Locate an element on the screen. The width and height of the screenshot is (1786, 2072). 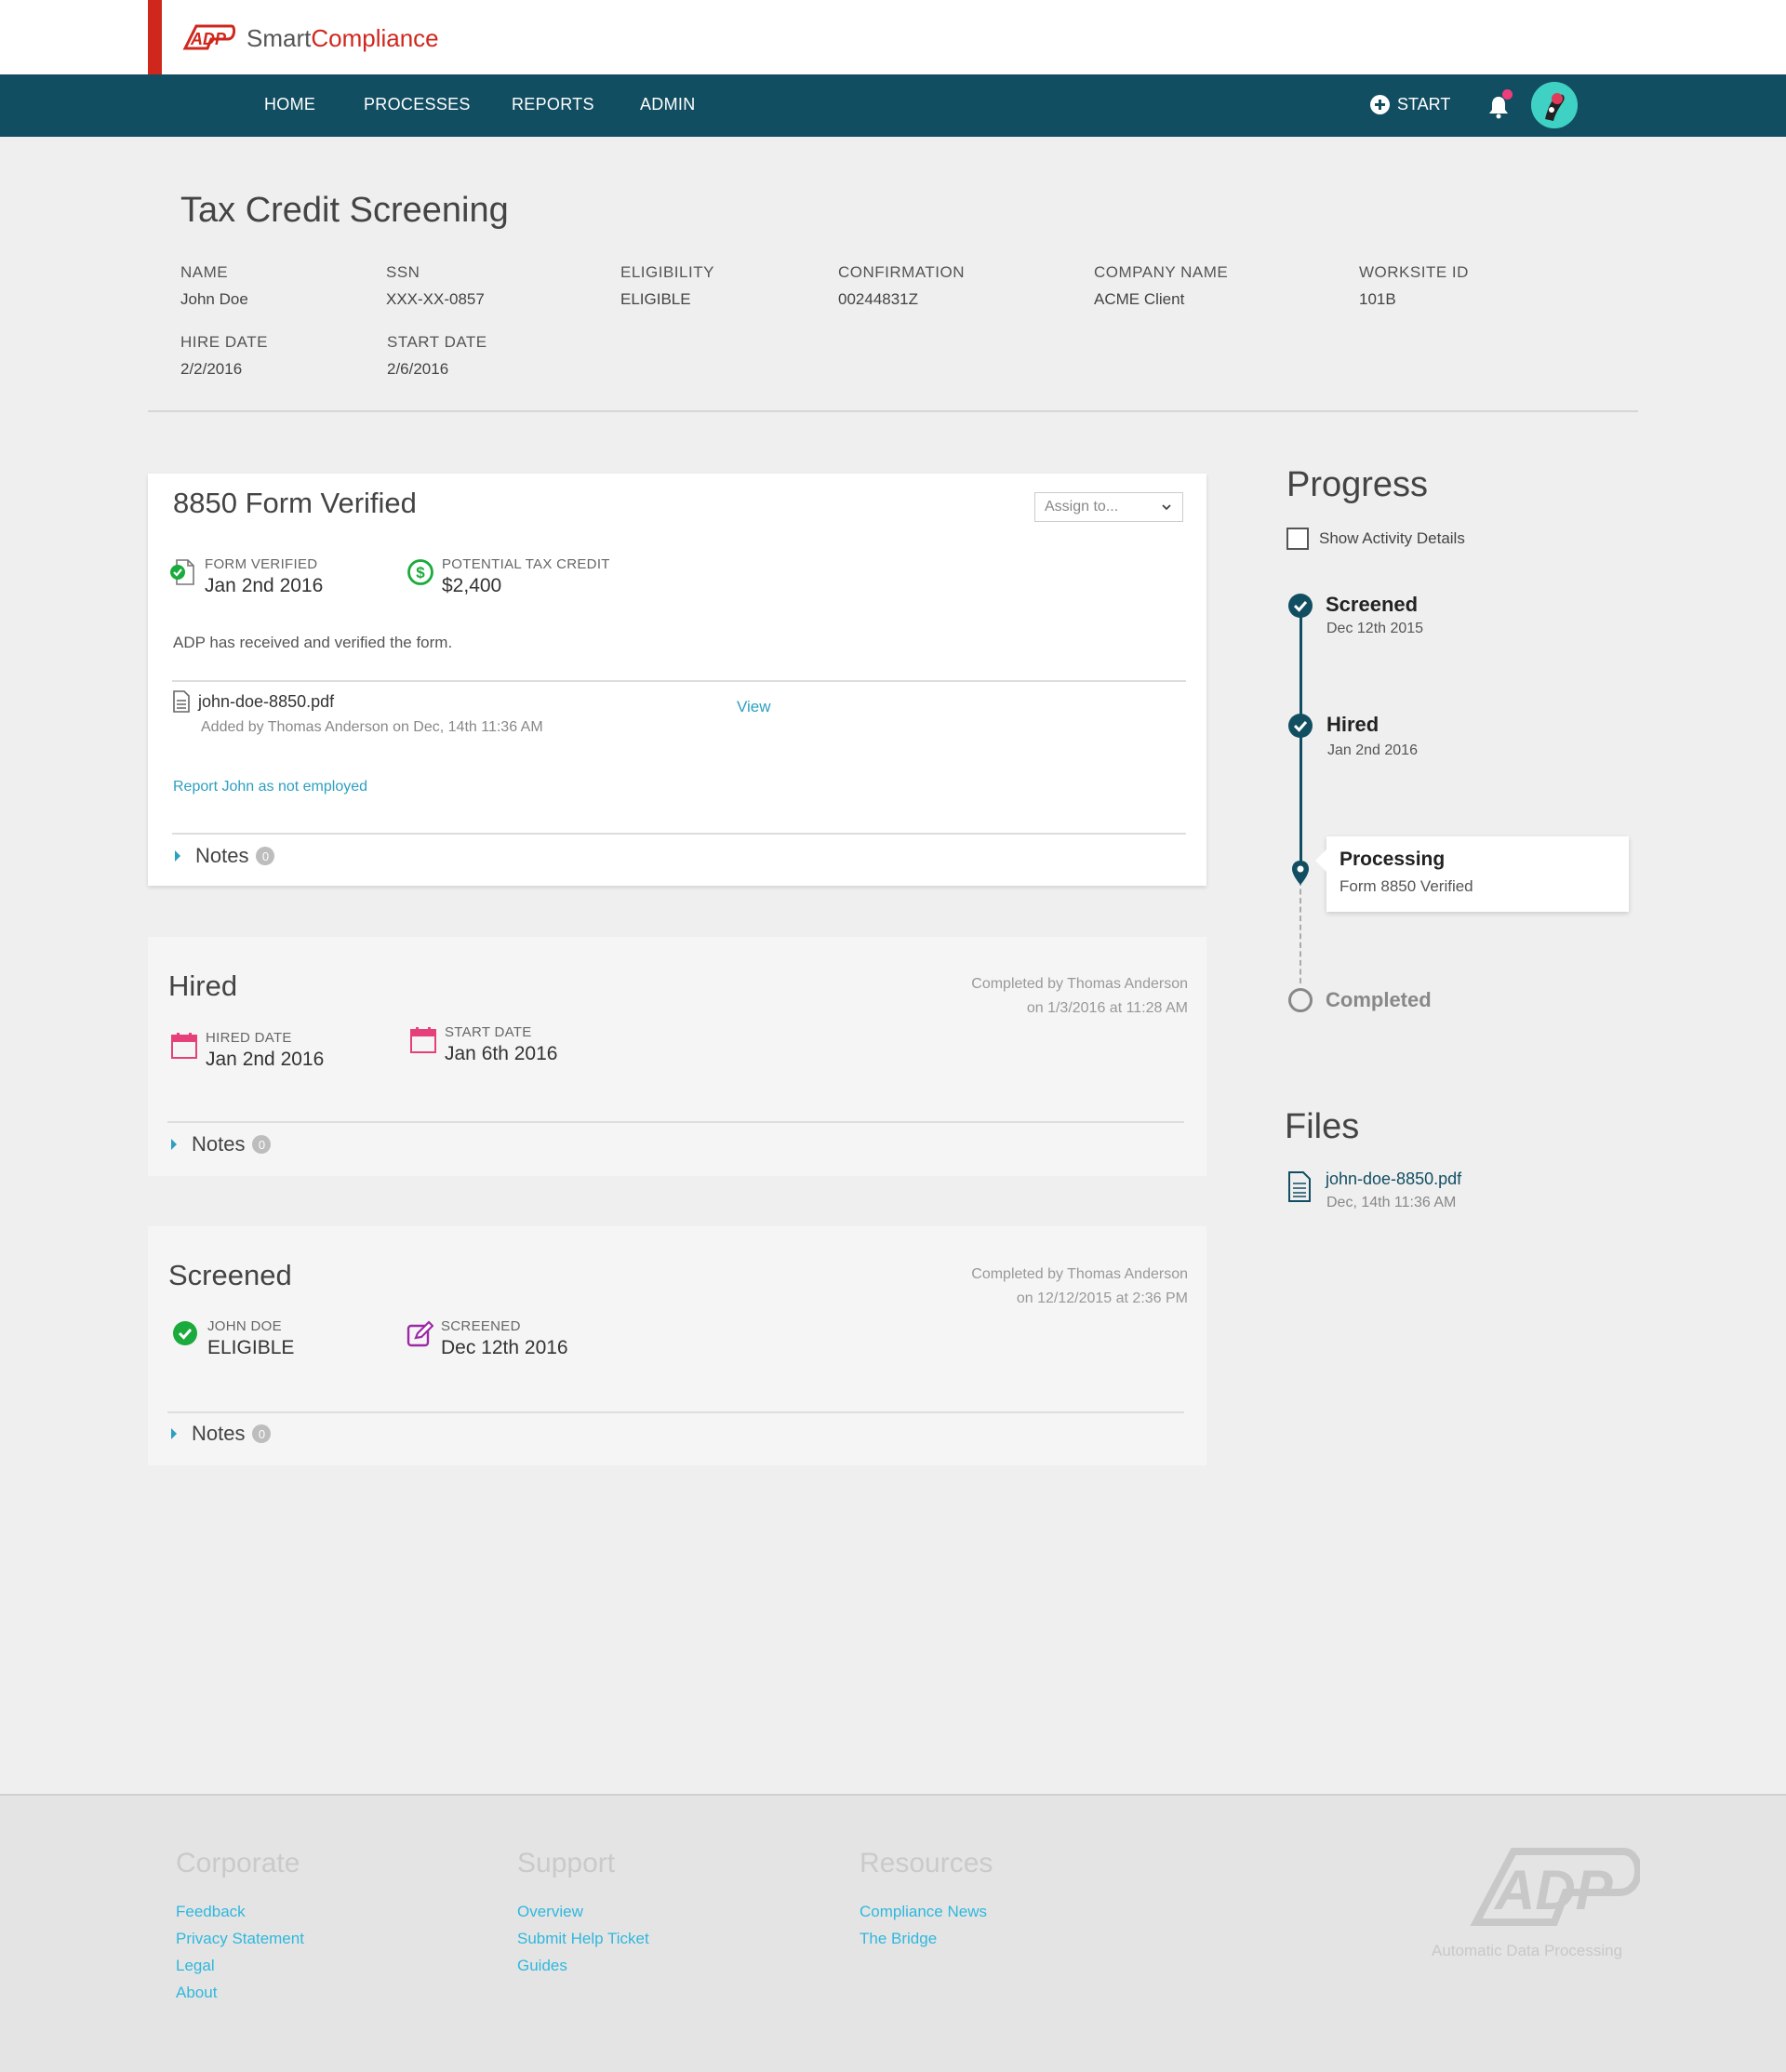
adp-logo: ADP is located at coordinates (207, 37).